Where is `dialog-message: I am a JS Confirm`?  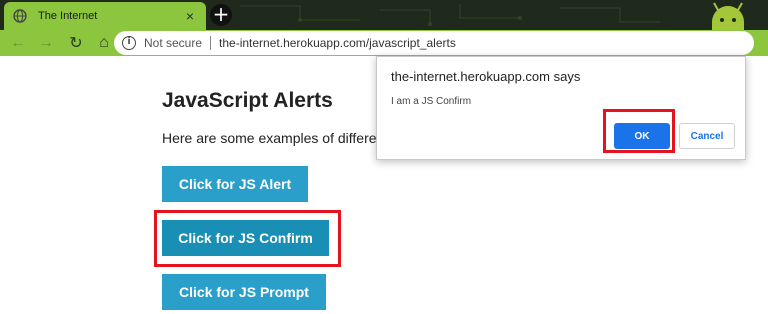
dialog-message: I am a JS Confirm is located at coordinates (431, 101).